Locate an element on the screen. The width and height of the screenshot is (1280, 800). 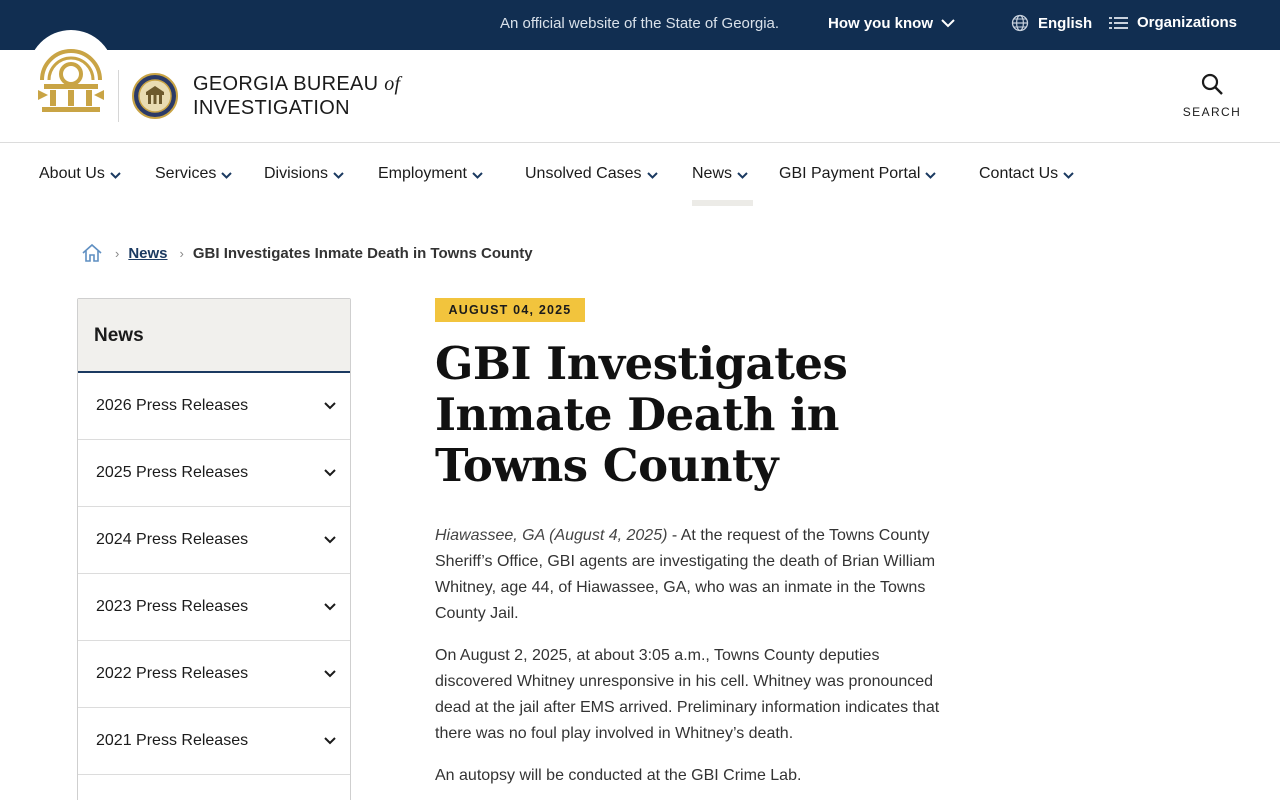
list-icon is located at coordinates (1118, 22).